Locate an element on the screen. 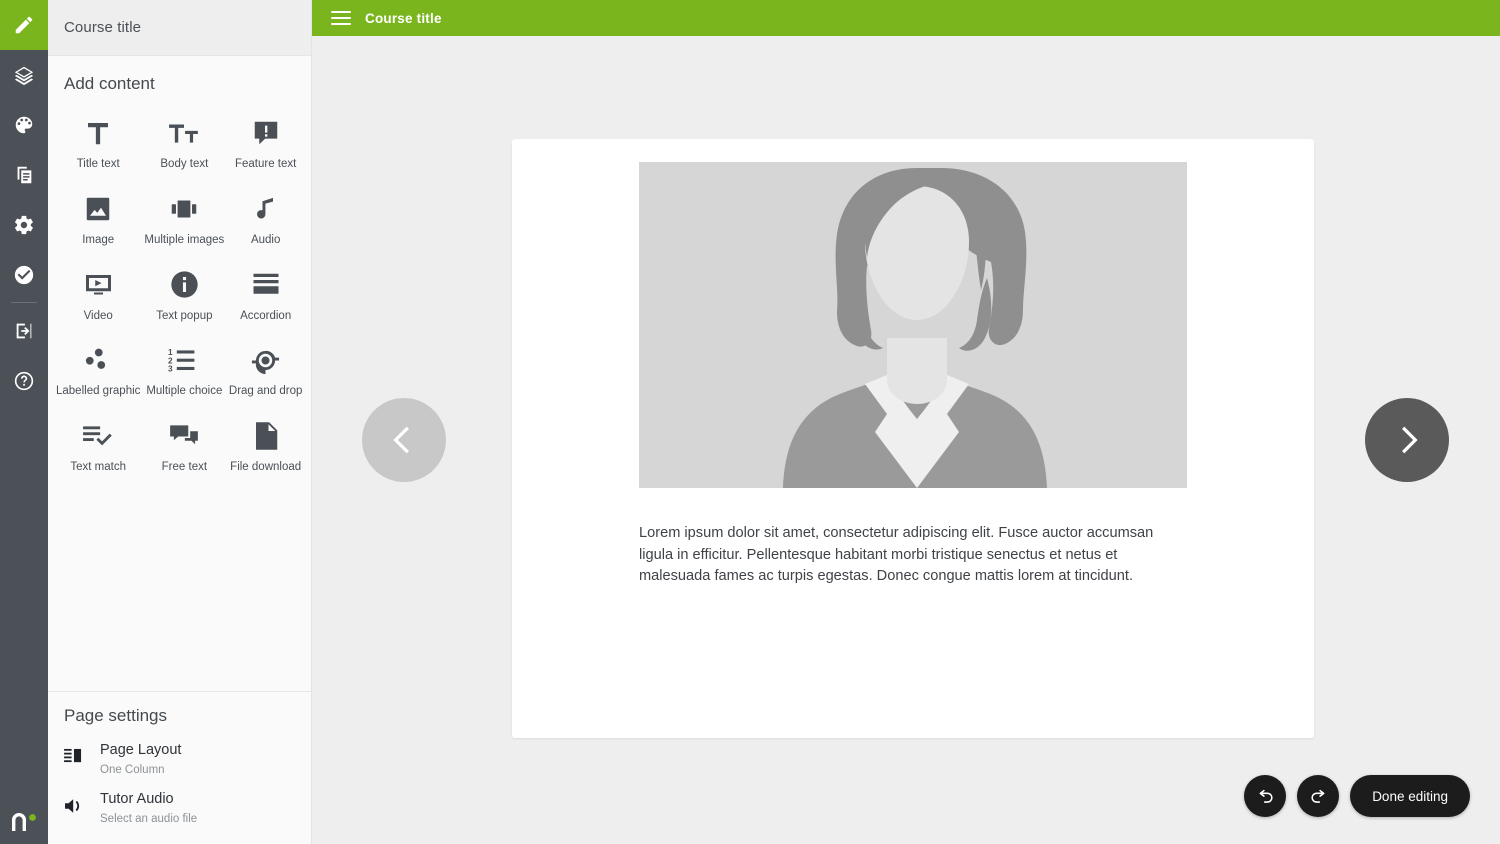 The height and width of the screenshot is (844, 1500). check-circle-icon is located at coordinates (24, 275).